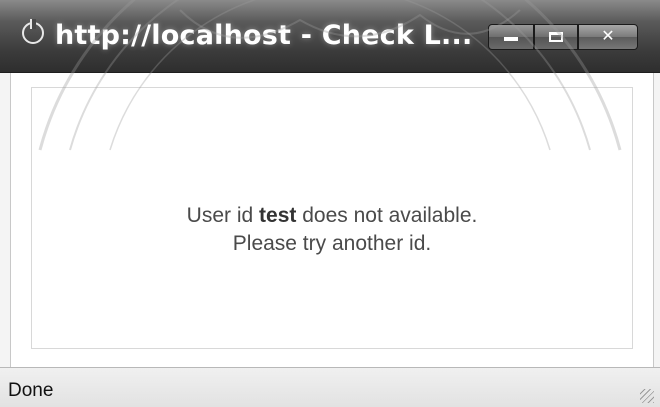 Image resolution: width=660 pixels, height=407 pixels. I want to click on close-icon: ✕, so click(608, 35).